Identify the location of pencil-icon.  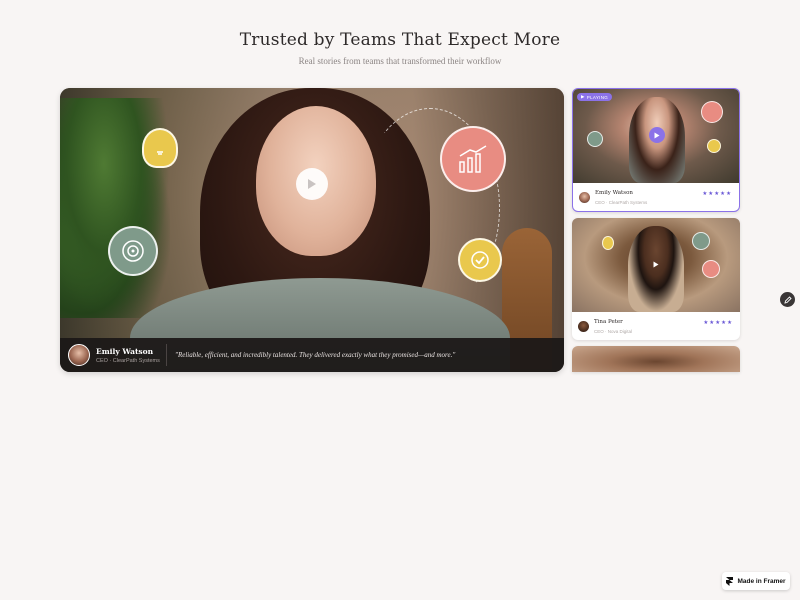
(787, 299).